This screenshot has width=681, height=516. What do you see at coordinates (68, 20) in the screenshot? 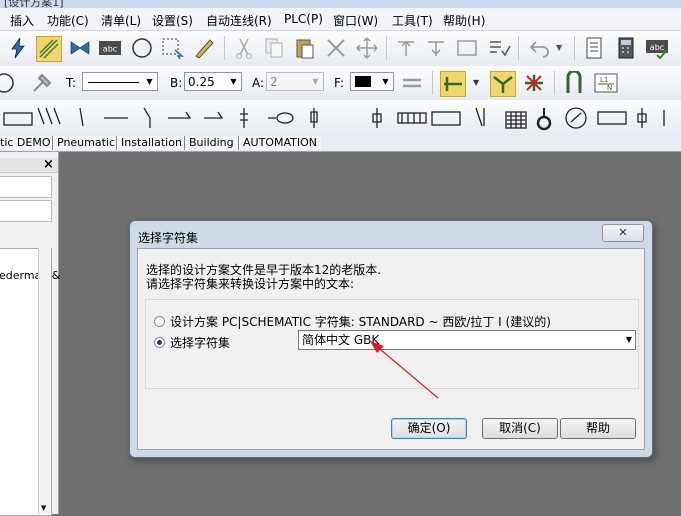
I see `menu-function: 功能(C)` at bounding box center [68, 20].